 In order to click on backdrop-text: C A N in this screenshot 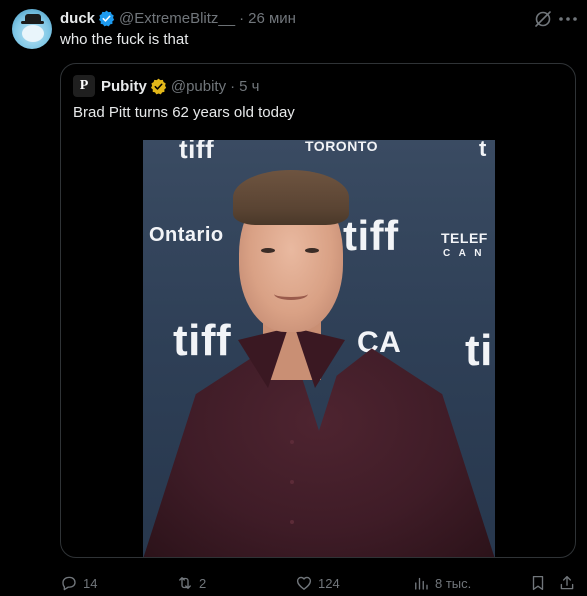, I will do `click(464, 253)`.